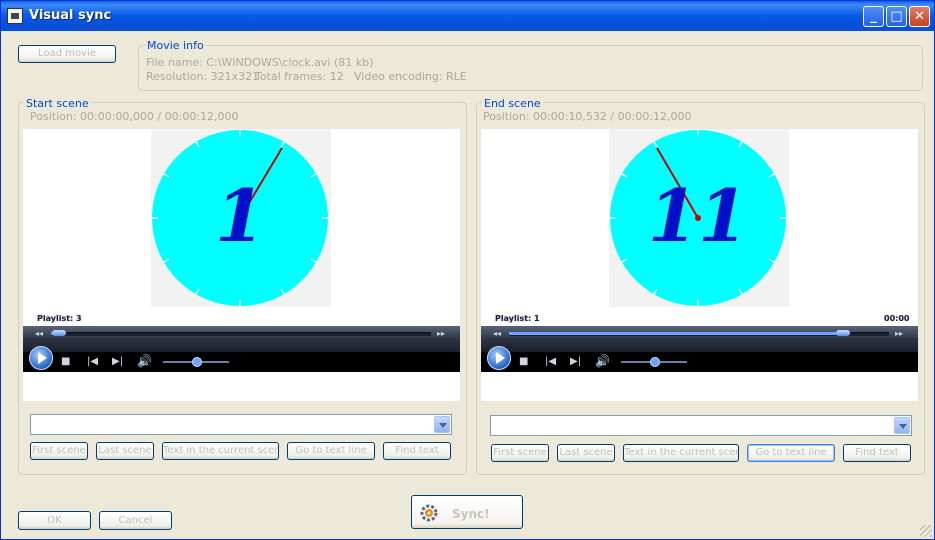 The height and width of the screenshot is (540, 935). Describe the element at coordinates (520, 453) in the screenshot. I see `end-first-scene-button: First scene` at that location.